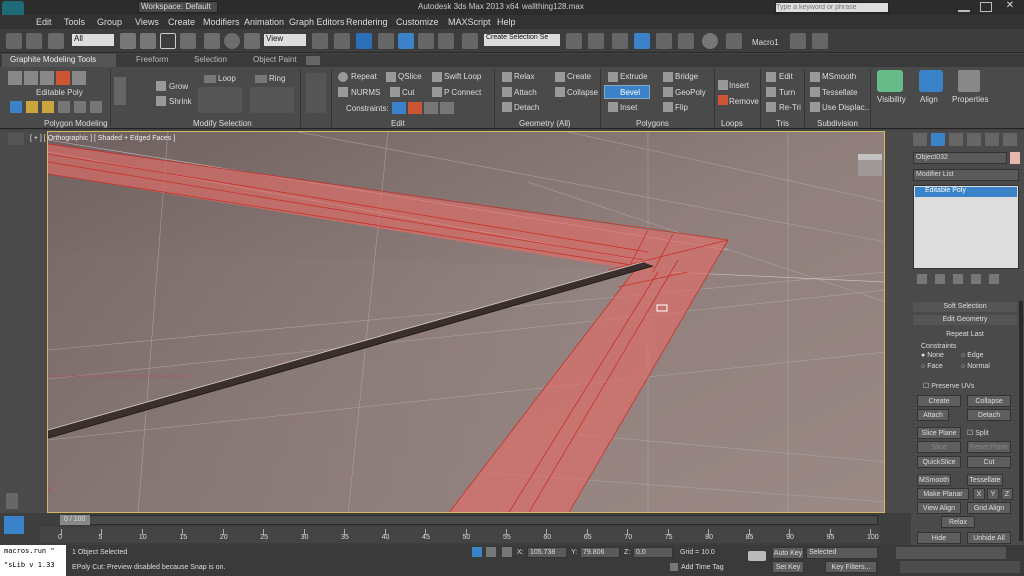 The image size is (1024, 576). What do you see at coordinates (437, 92) in the screenshot?
I see `p-connect-icon` at bounding box center [437, 92].